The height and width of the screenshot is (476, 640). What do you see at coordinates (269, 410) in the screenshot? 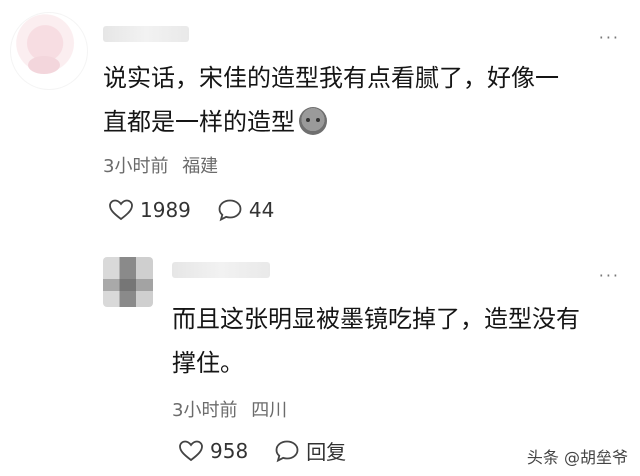
I see `comment-location: 四川` at bounding box center [269, 410].